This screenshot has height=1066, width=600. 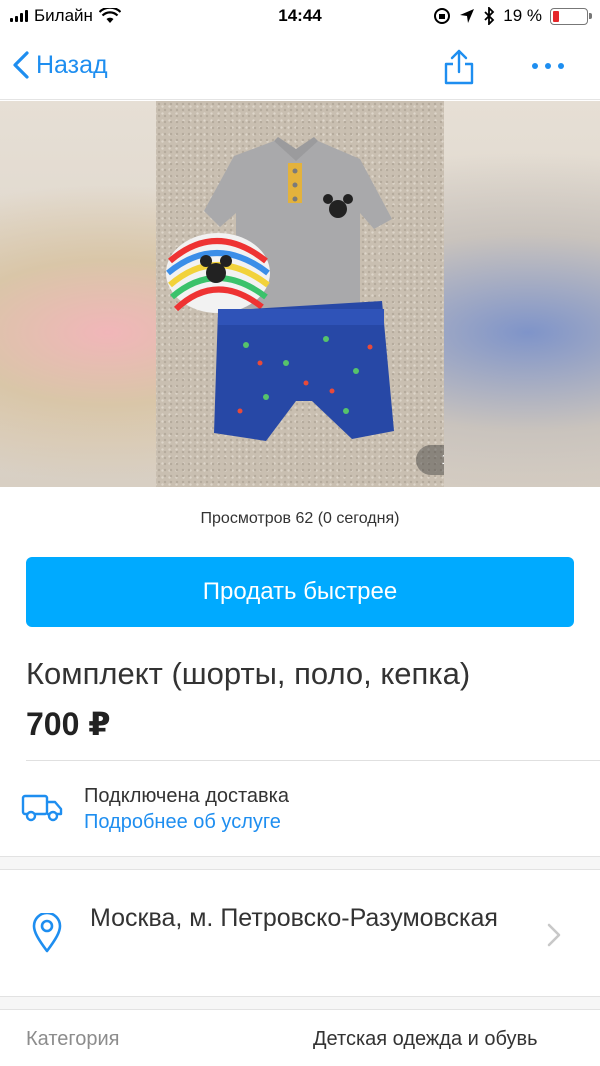 I want to click on truck-icon, so click(x=42, y=808).